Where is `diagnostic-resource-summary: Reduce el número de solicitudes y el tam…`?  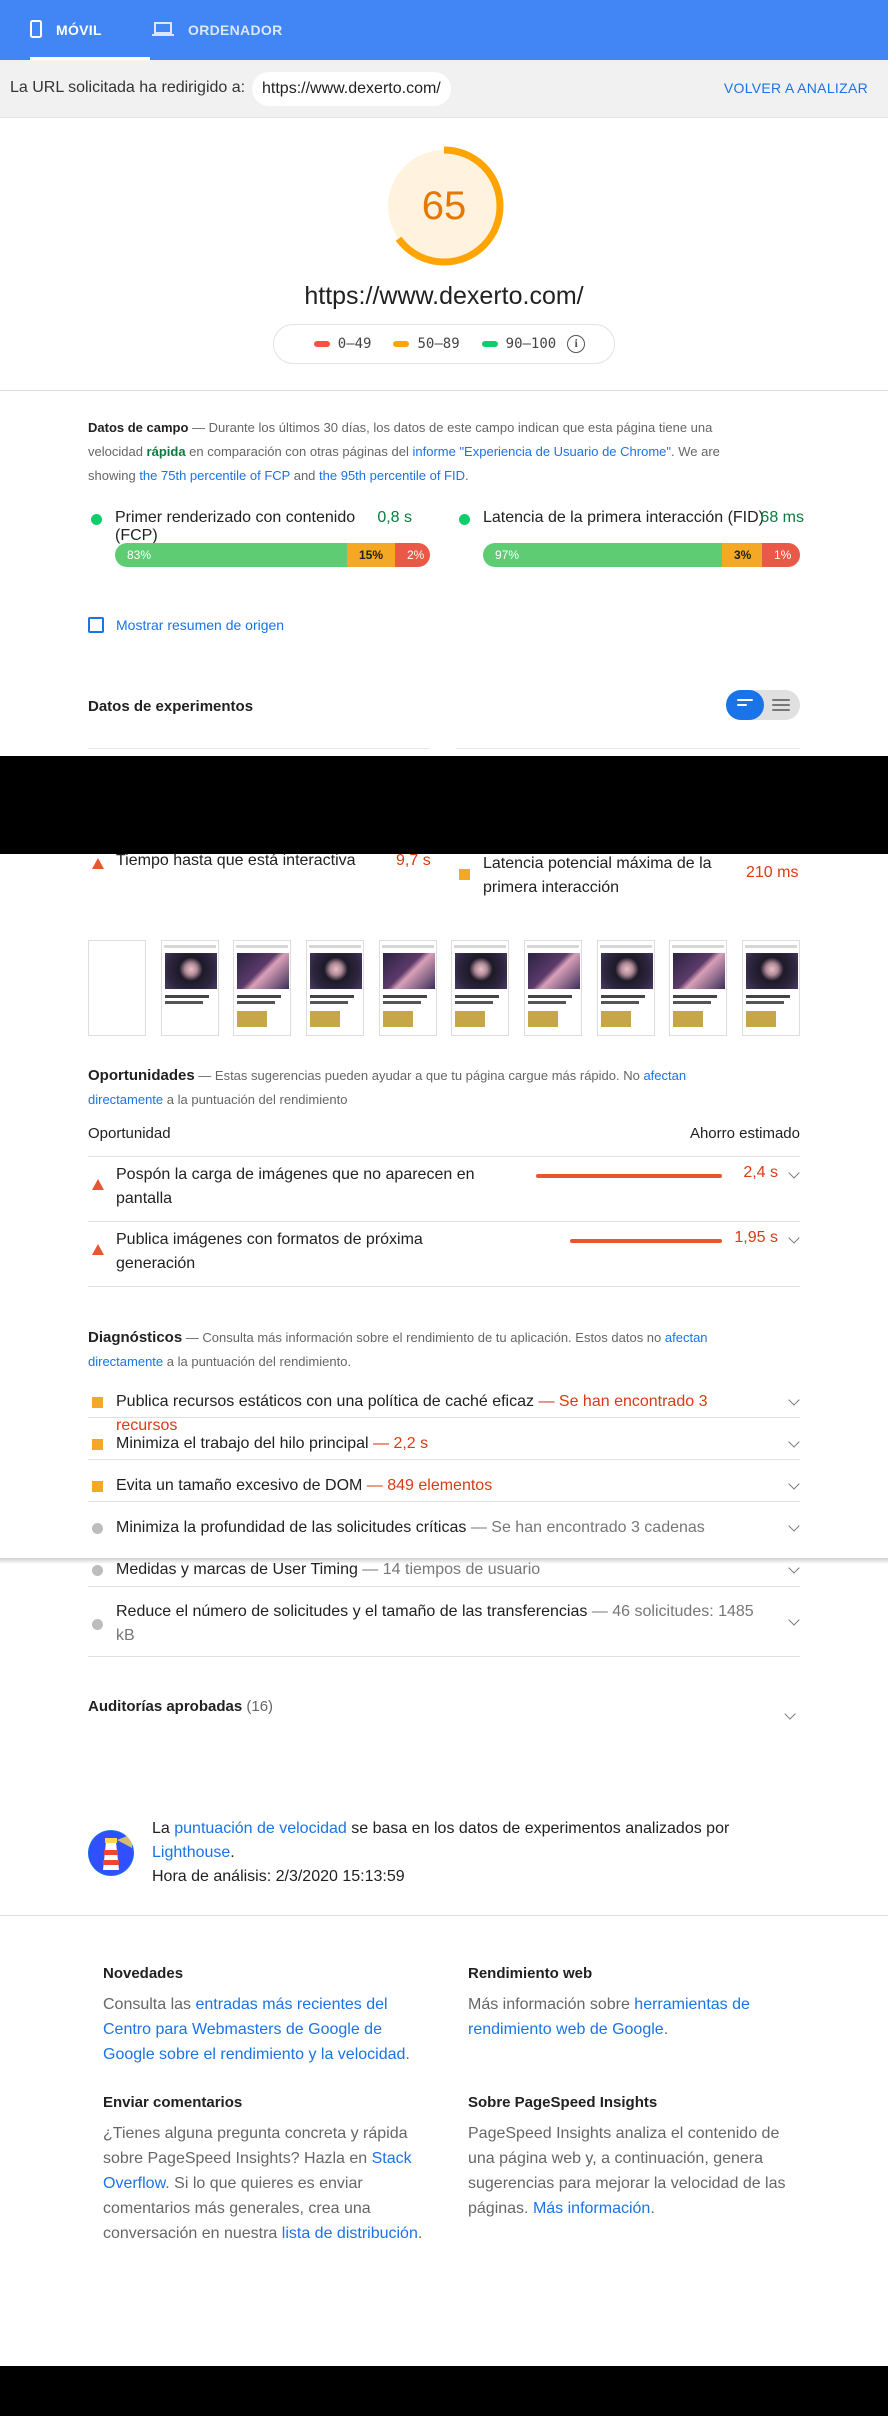 diagnostic-resource-summary: Reduce el número de solicitudes y el tam… is located at coordinates (444, 1628).